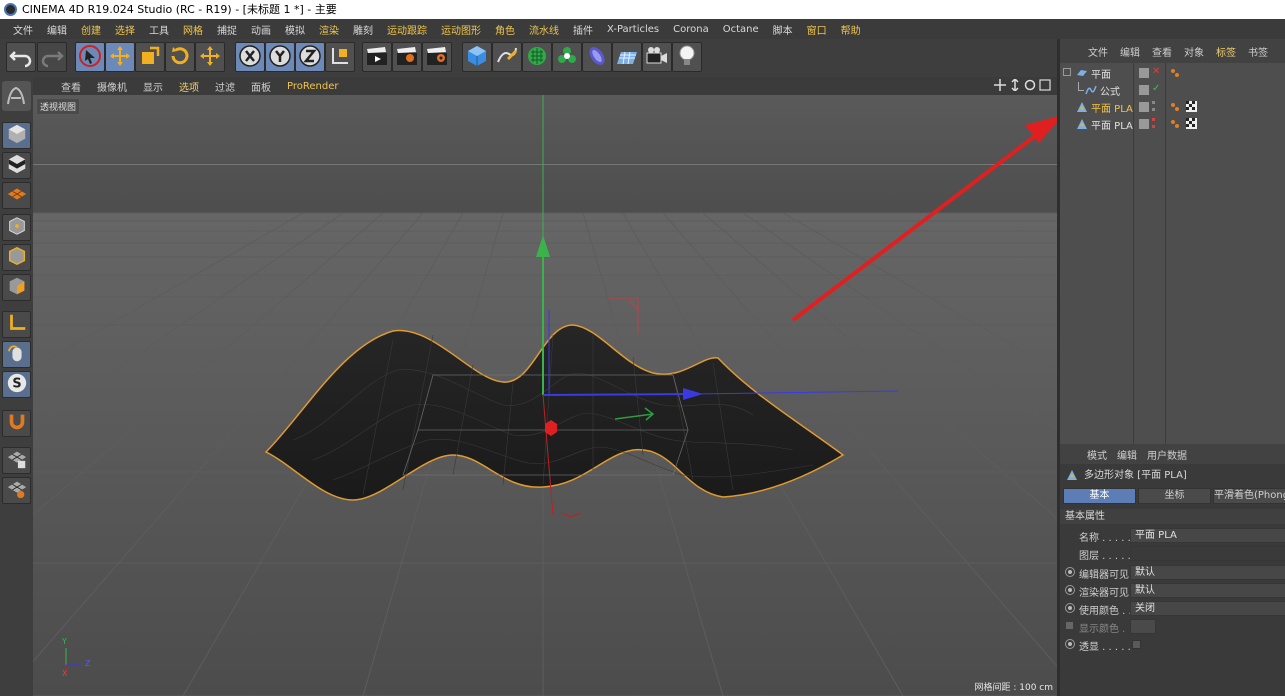 The width and height of the screenshot is (1285, 696). I want to click on x-ray-checkbox, so click(1136, 644).